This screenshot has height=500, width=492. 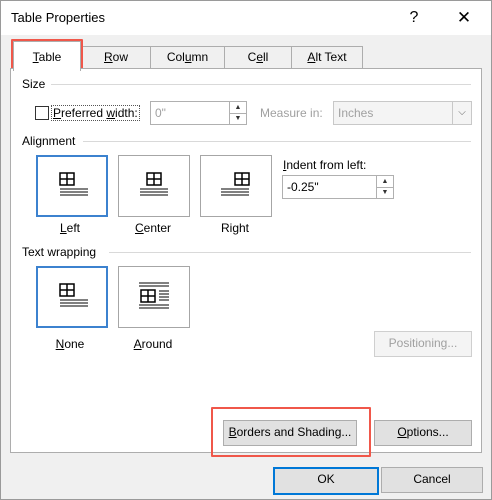 What do you see at coordinates (58, 17) in the screenshot?
I see `dialog-title: Table Properties` at bounding box center [58, 17].